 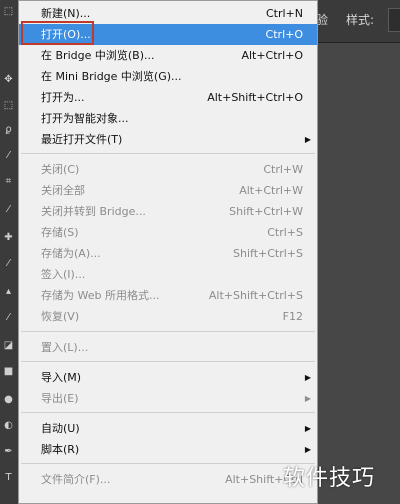 What do you see at coordinates (60, 169) in the screenshot?
I see `menu-item-label: 关闭(C)` at bounding box center [60, 169].